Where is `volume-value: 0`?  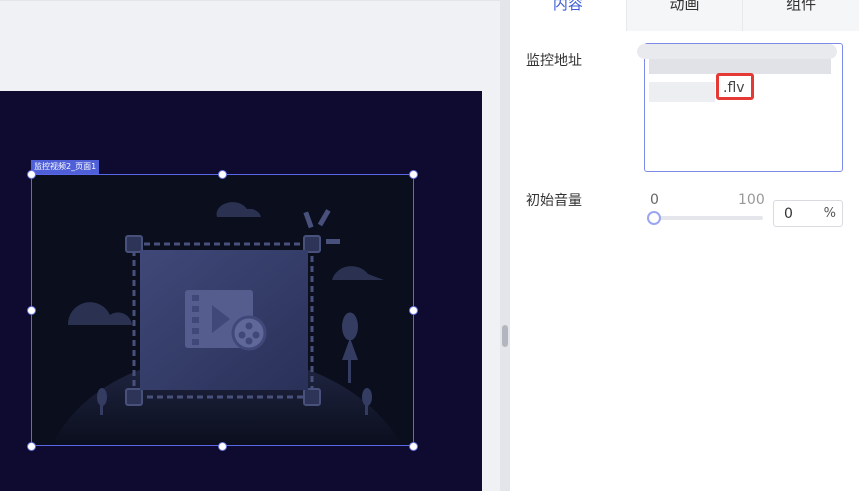
volume-value: 0 is located at coordinates (788, 214).